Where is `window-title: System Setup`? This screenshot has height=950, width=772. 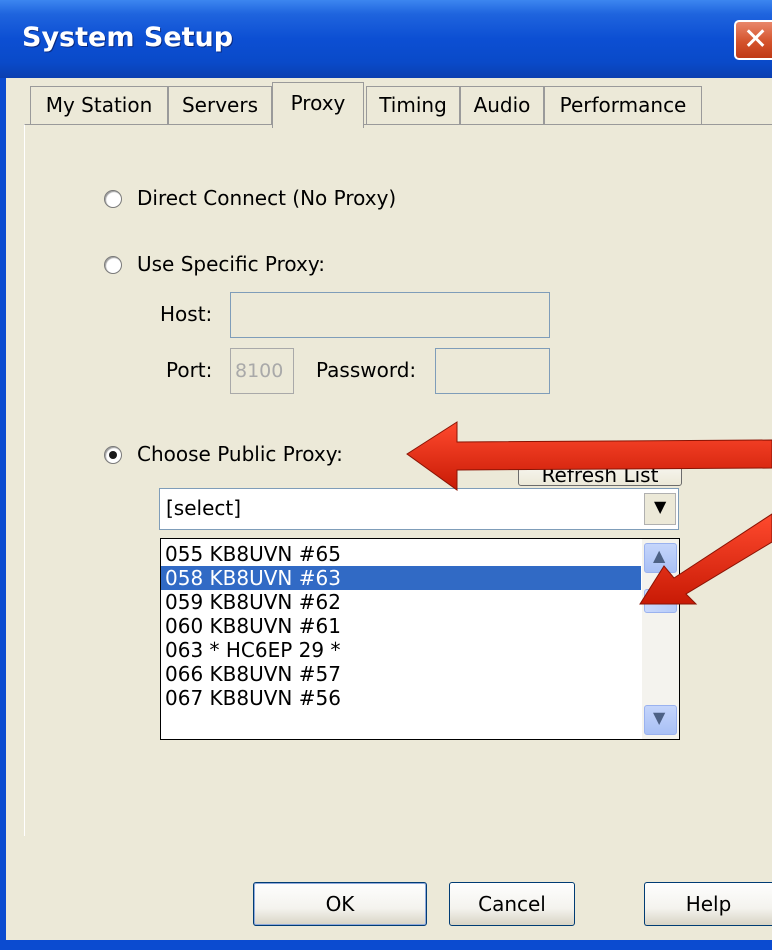
window-title: System Setup is located at coordinates (128, 37).